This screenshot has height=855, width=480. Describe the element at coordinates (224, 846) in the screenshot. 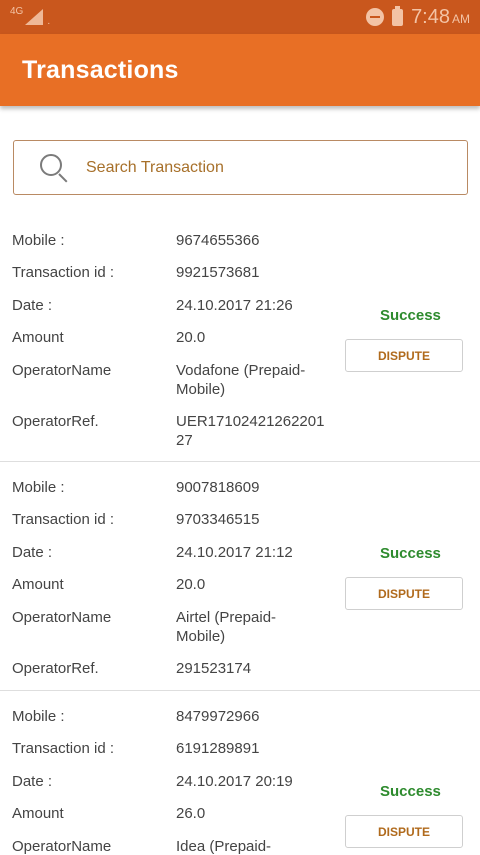

I see `operator-name-value: Idea (Prepaid-` at that location.